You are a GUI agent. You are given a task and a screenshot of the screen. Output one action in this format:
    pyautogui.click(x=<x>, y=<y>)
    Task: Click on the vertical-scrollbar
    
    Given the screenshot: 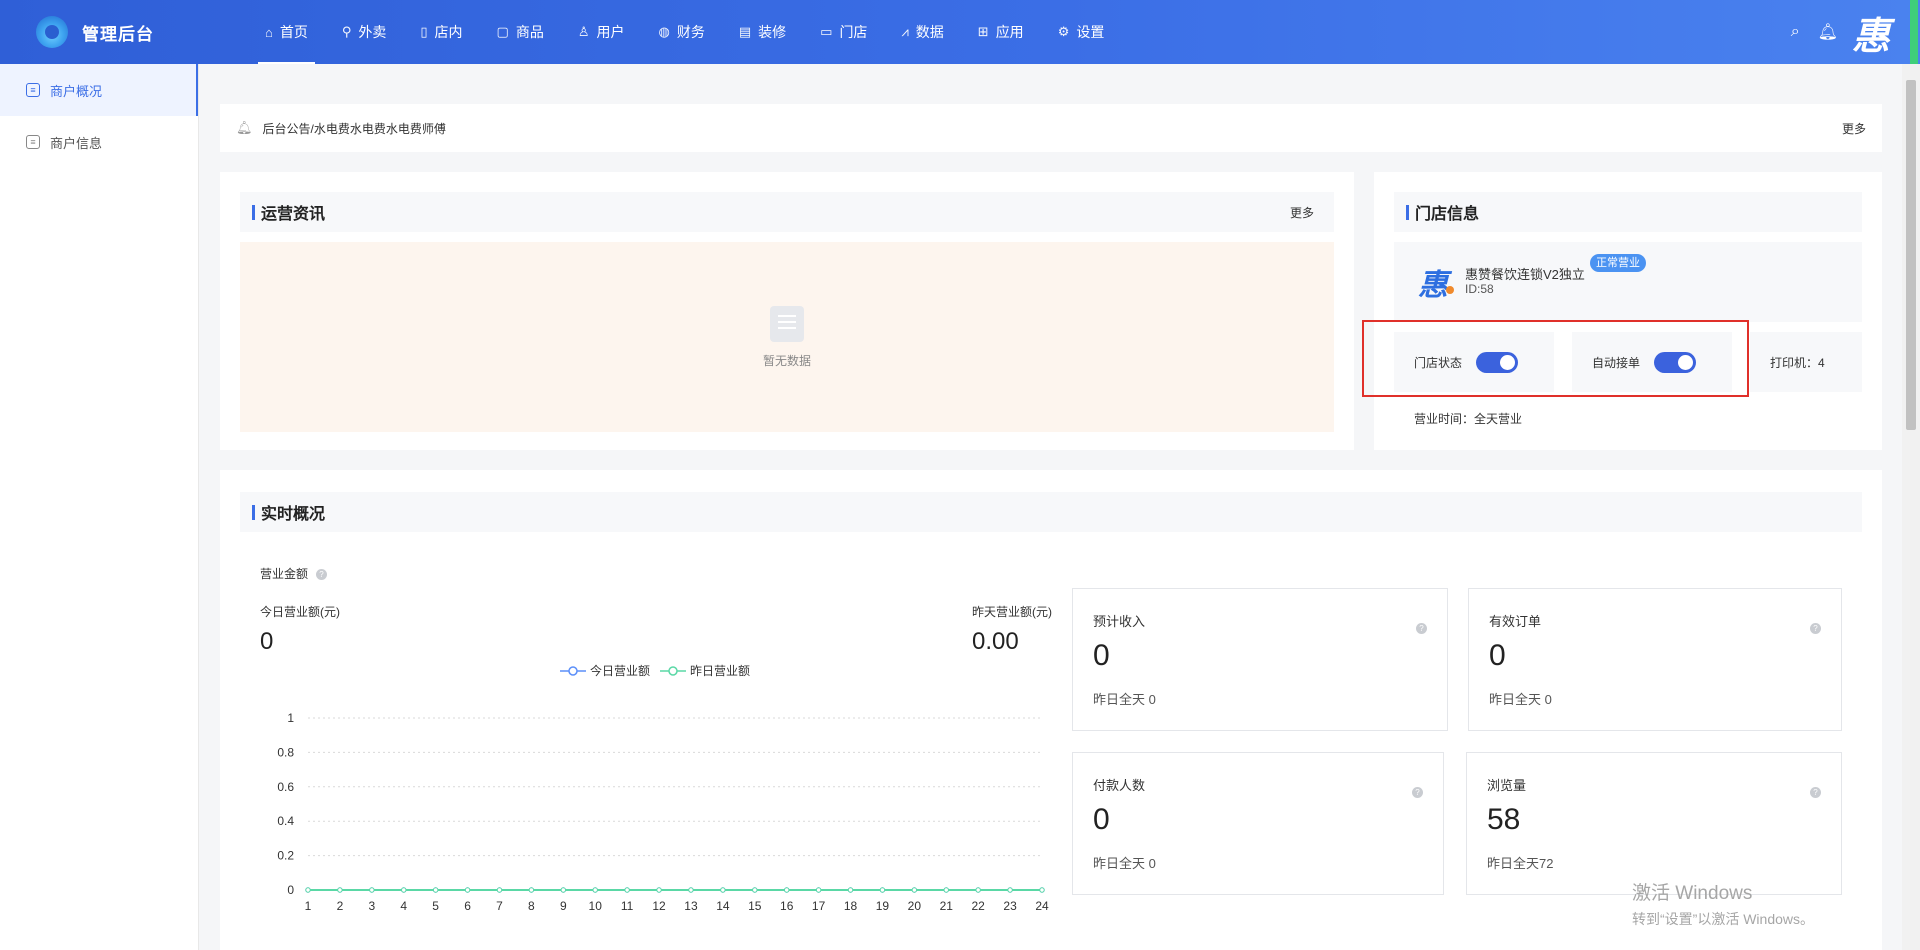 What is the action you would take?
    pyautogui.click(x=1911, y=507)
    